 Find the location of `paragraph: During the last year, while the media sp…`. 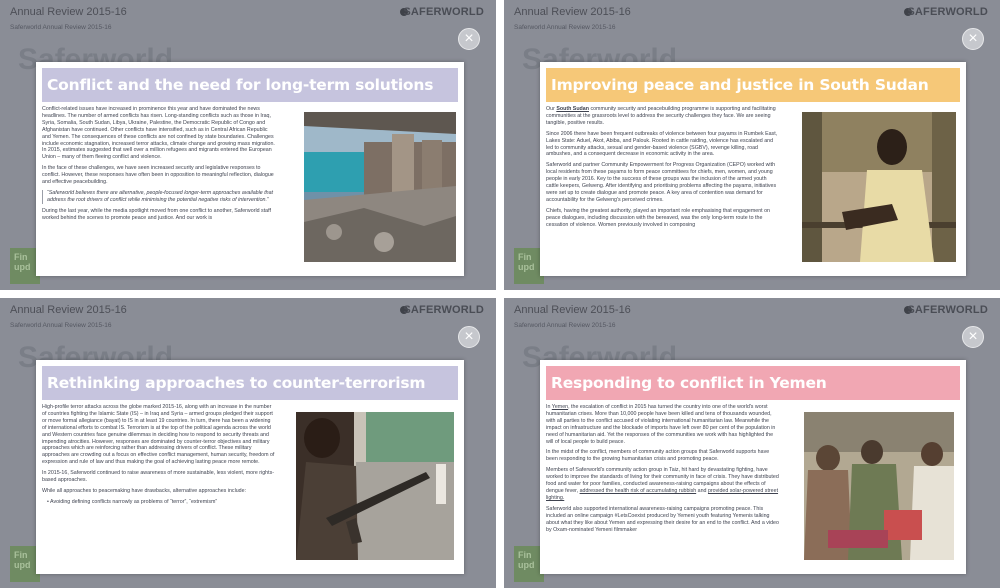

paragraph: During the last year, while the media sp… is located at coordinates (156, 214).